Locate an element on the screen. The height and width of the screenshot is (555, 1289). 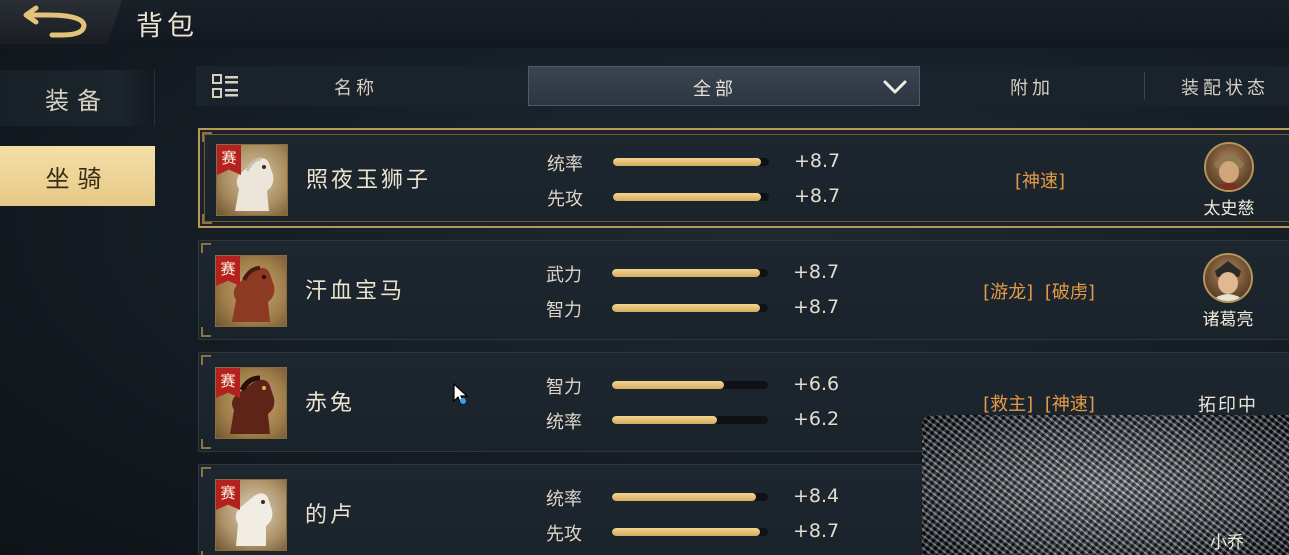
stat-value: +8.4 is located at coordinates (816, 496).